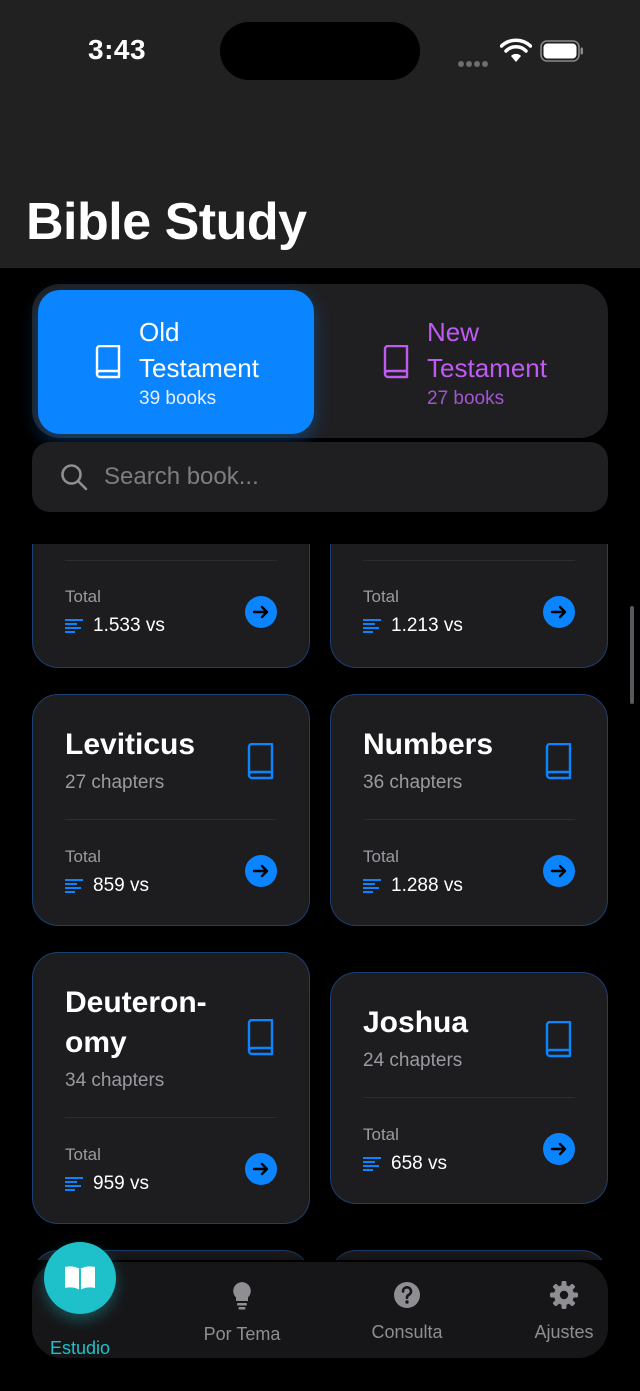 This screenshot has width=640, height=1391. What do you see at coordinates (428, 744) in the screenshot?
I see `book-name: Numbers` at bounding box center [428, 744].